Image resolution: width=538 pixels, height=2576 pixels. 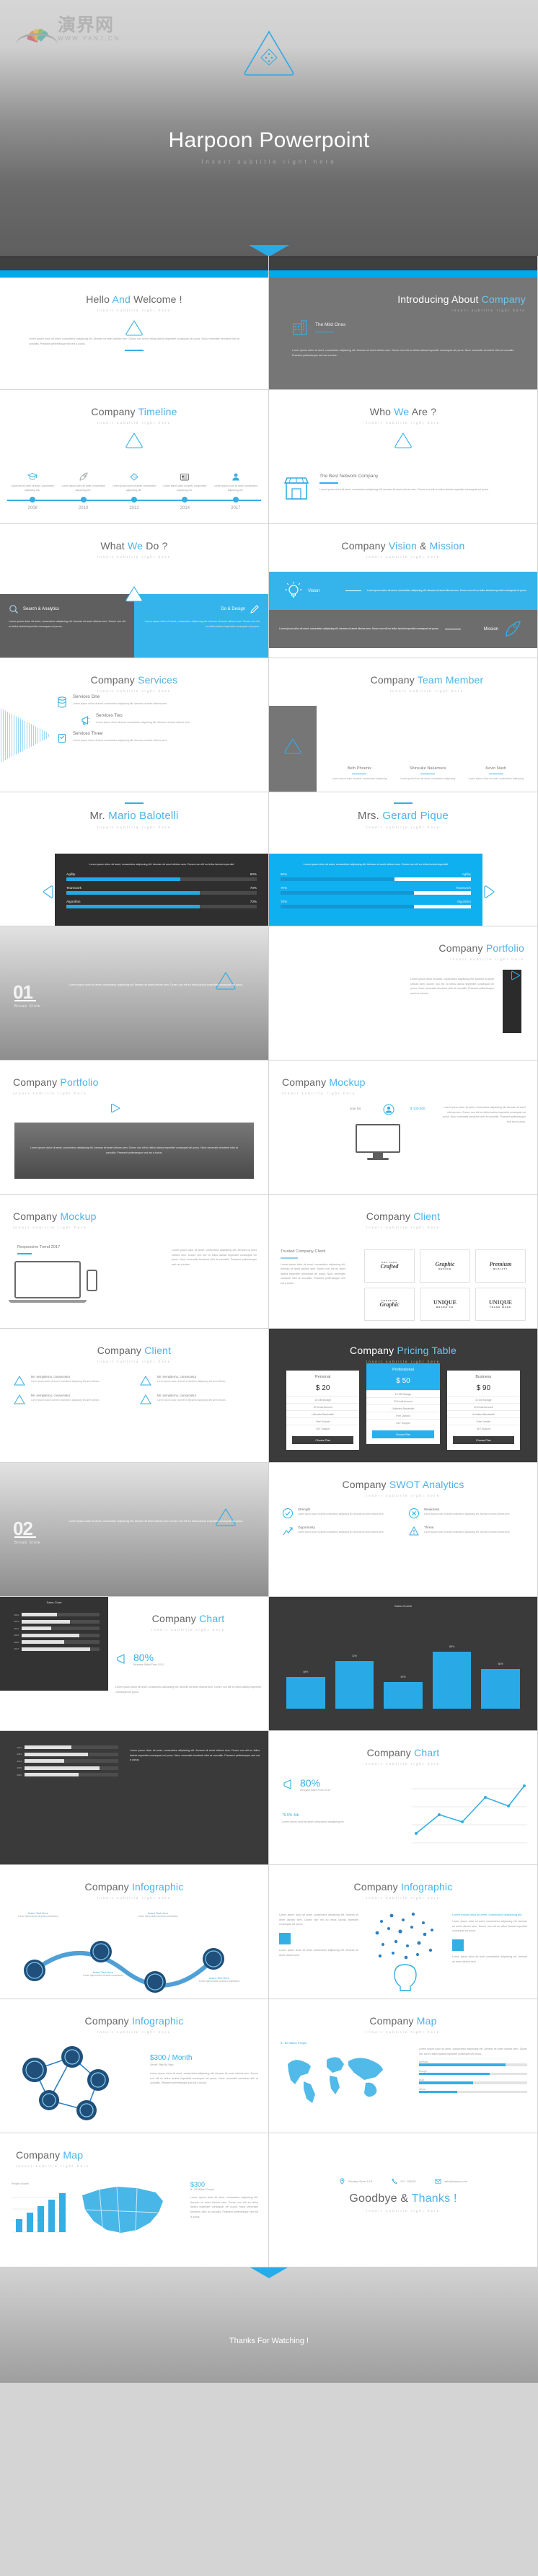 What do you see at coordinates (48, 1282) in the screenshot?
I see `laptop-mockup` at bounding box center [48, 1282].